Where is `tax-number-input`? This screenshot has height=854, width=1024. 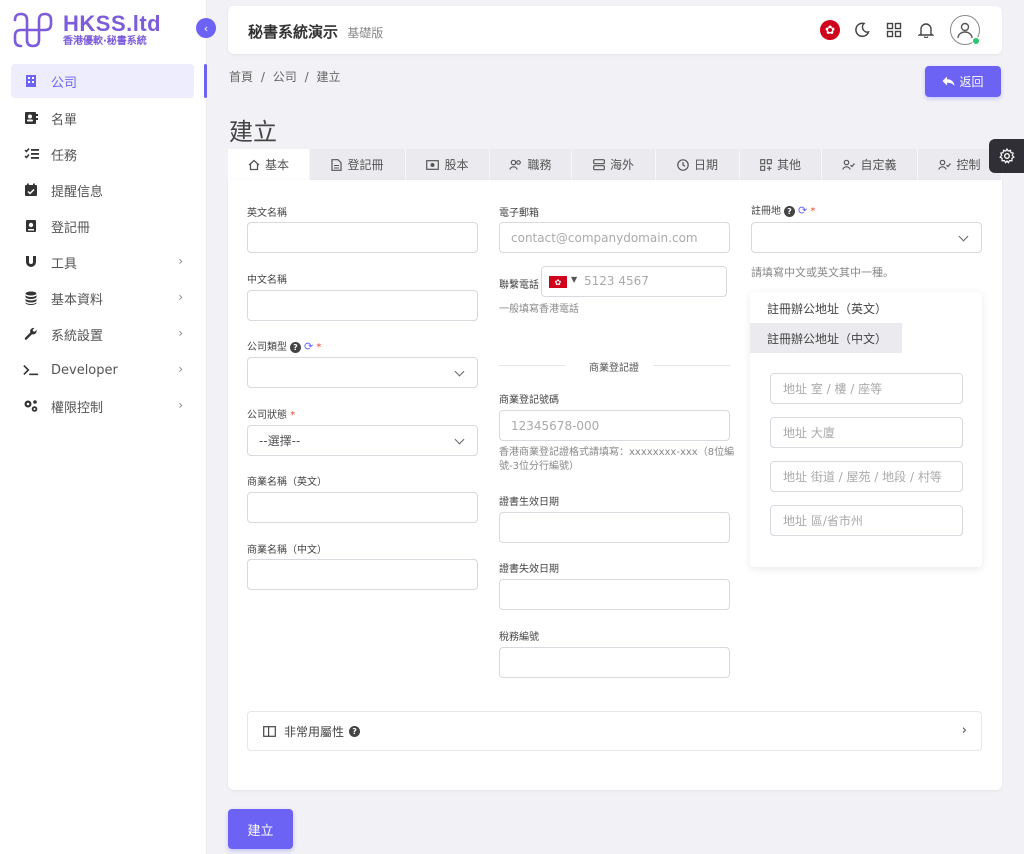 tax-number-input is located at coordinates (614, 662).